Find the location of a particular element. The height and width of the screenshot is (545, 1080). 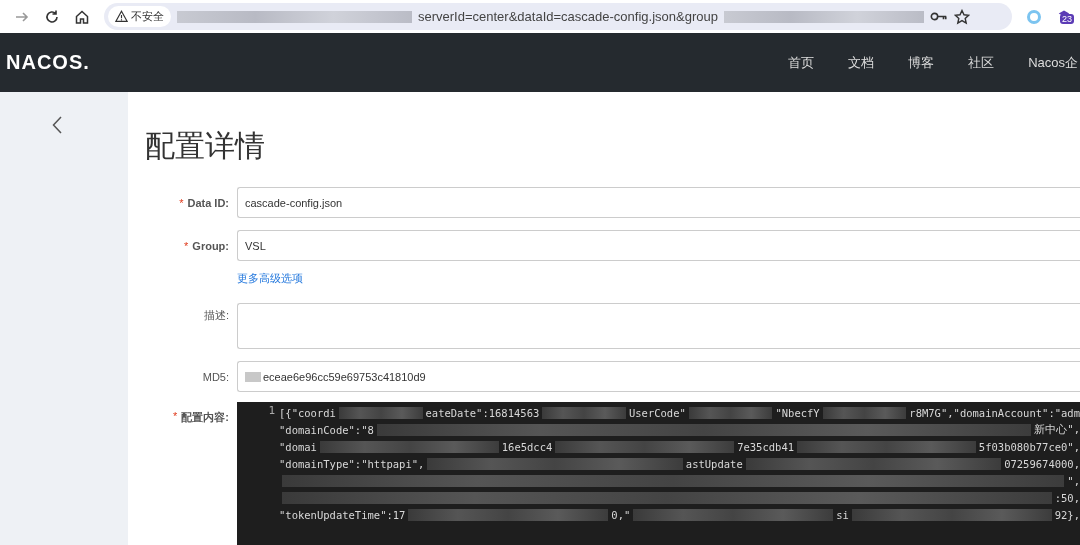

code-text: r8M7G","domainAccount":"adm is located at coordinates (994, 412).